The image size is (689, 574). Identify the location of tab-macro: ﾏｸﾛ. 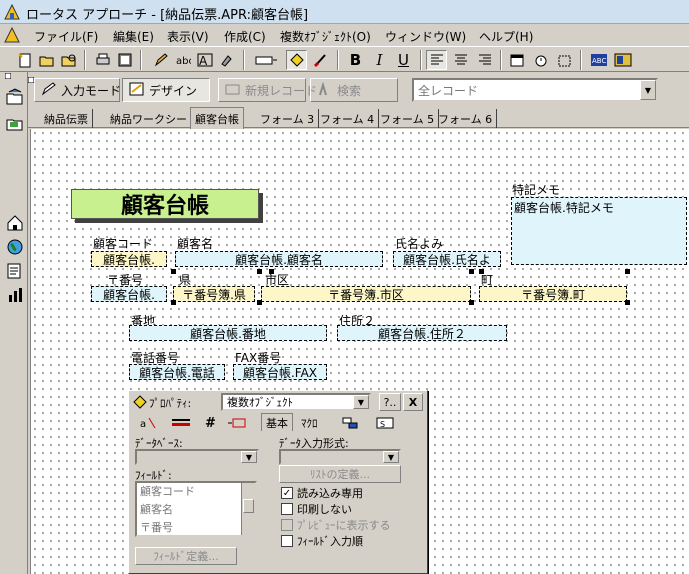
(309, 423).